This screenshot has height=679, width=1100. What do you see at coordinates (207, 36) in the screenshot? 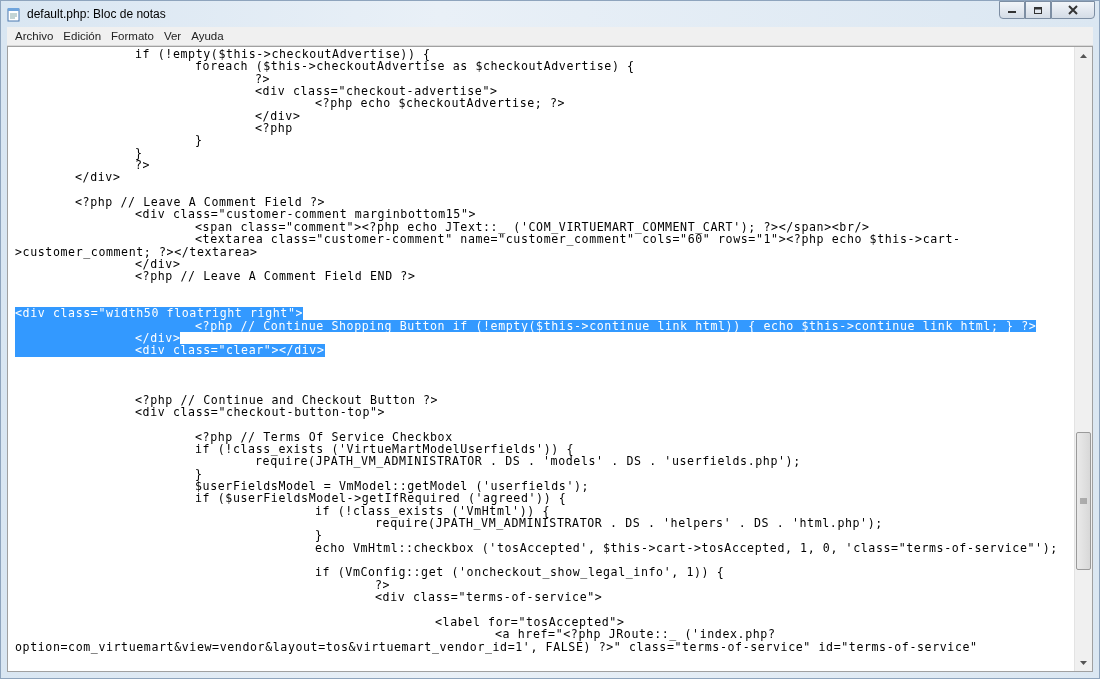
I see `menu-item: Ayuda` at bounding box center [207, 36].